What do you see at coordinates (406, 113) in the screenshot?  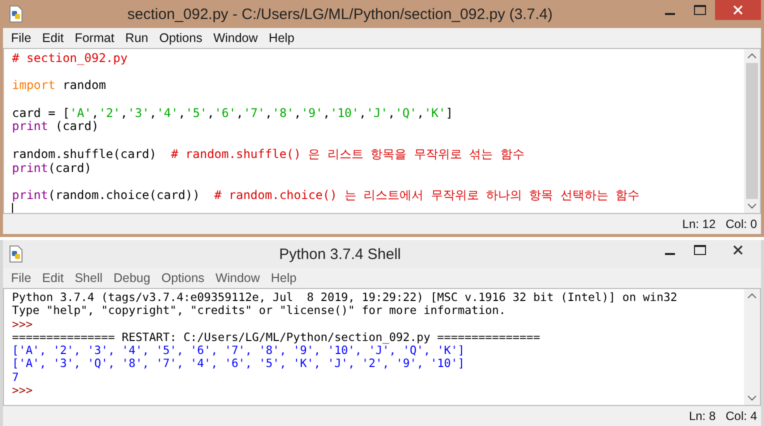 I see `code-string: 'Q'` at bounding box center [406, 113].